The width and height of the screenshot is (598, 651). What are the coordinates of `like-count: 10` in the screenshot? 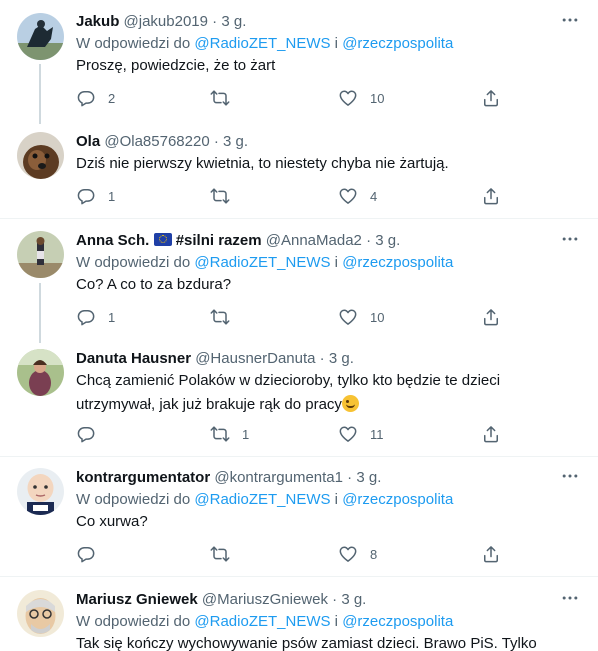 It's located at (377, 98).